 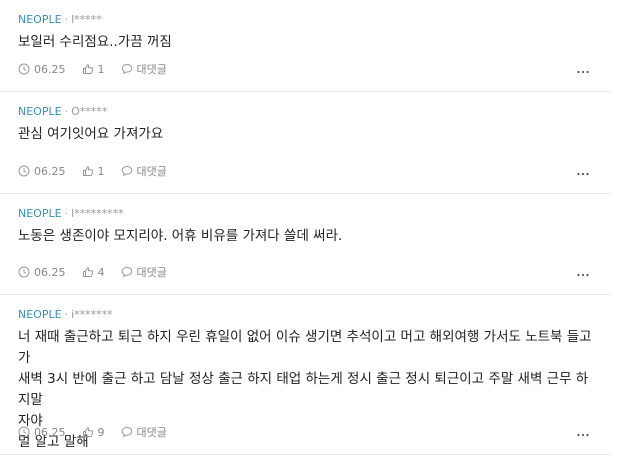 What do you see at coordinates (308, 134) in the screenshot?
I see `comment-body: 관심 여기잇어요 가져가요` at bounding box center [308, 134].